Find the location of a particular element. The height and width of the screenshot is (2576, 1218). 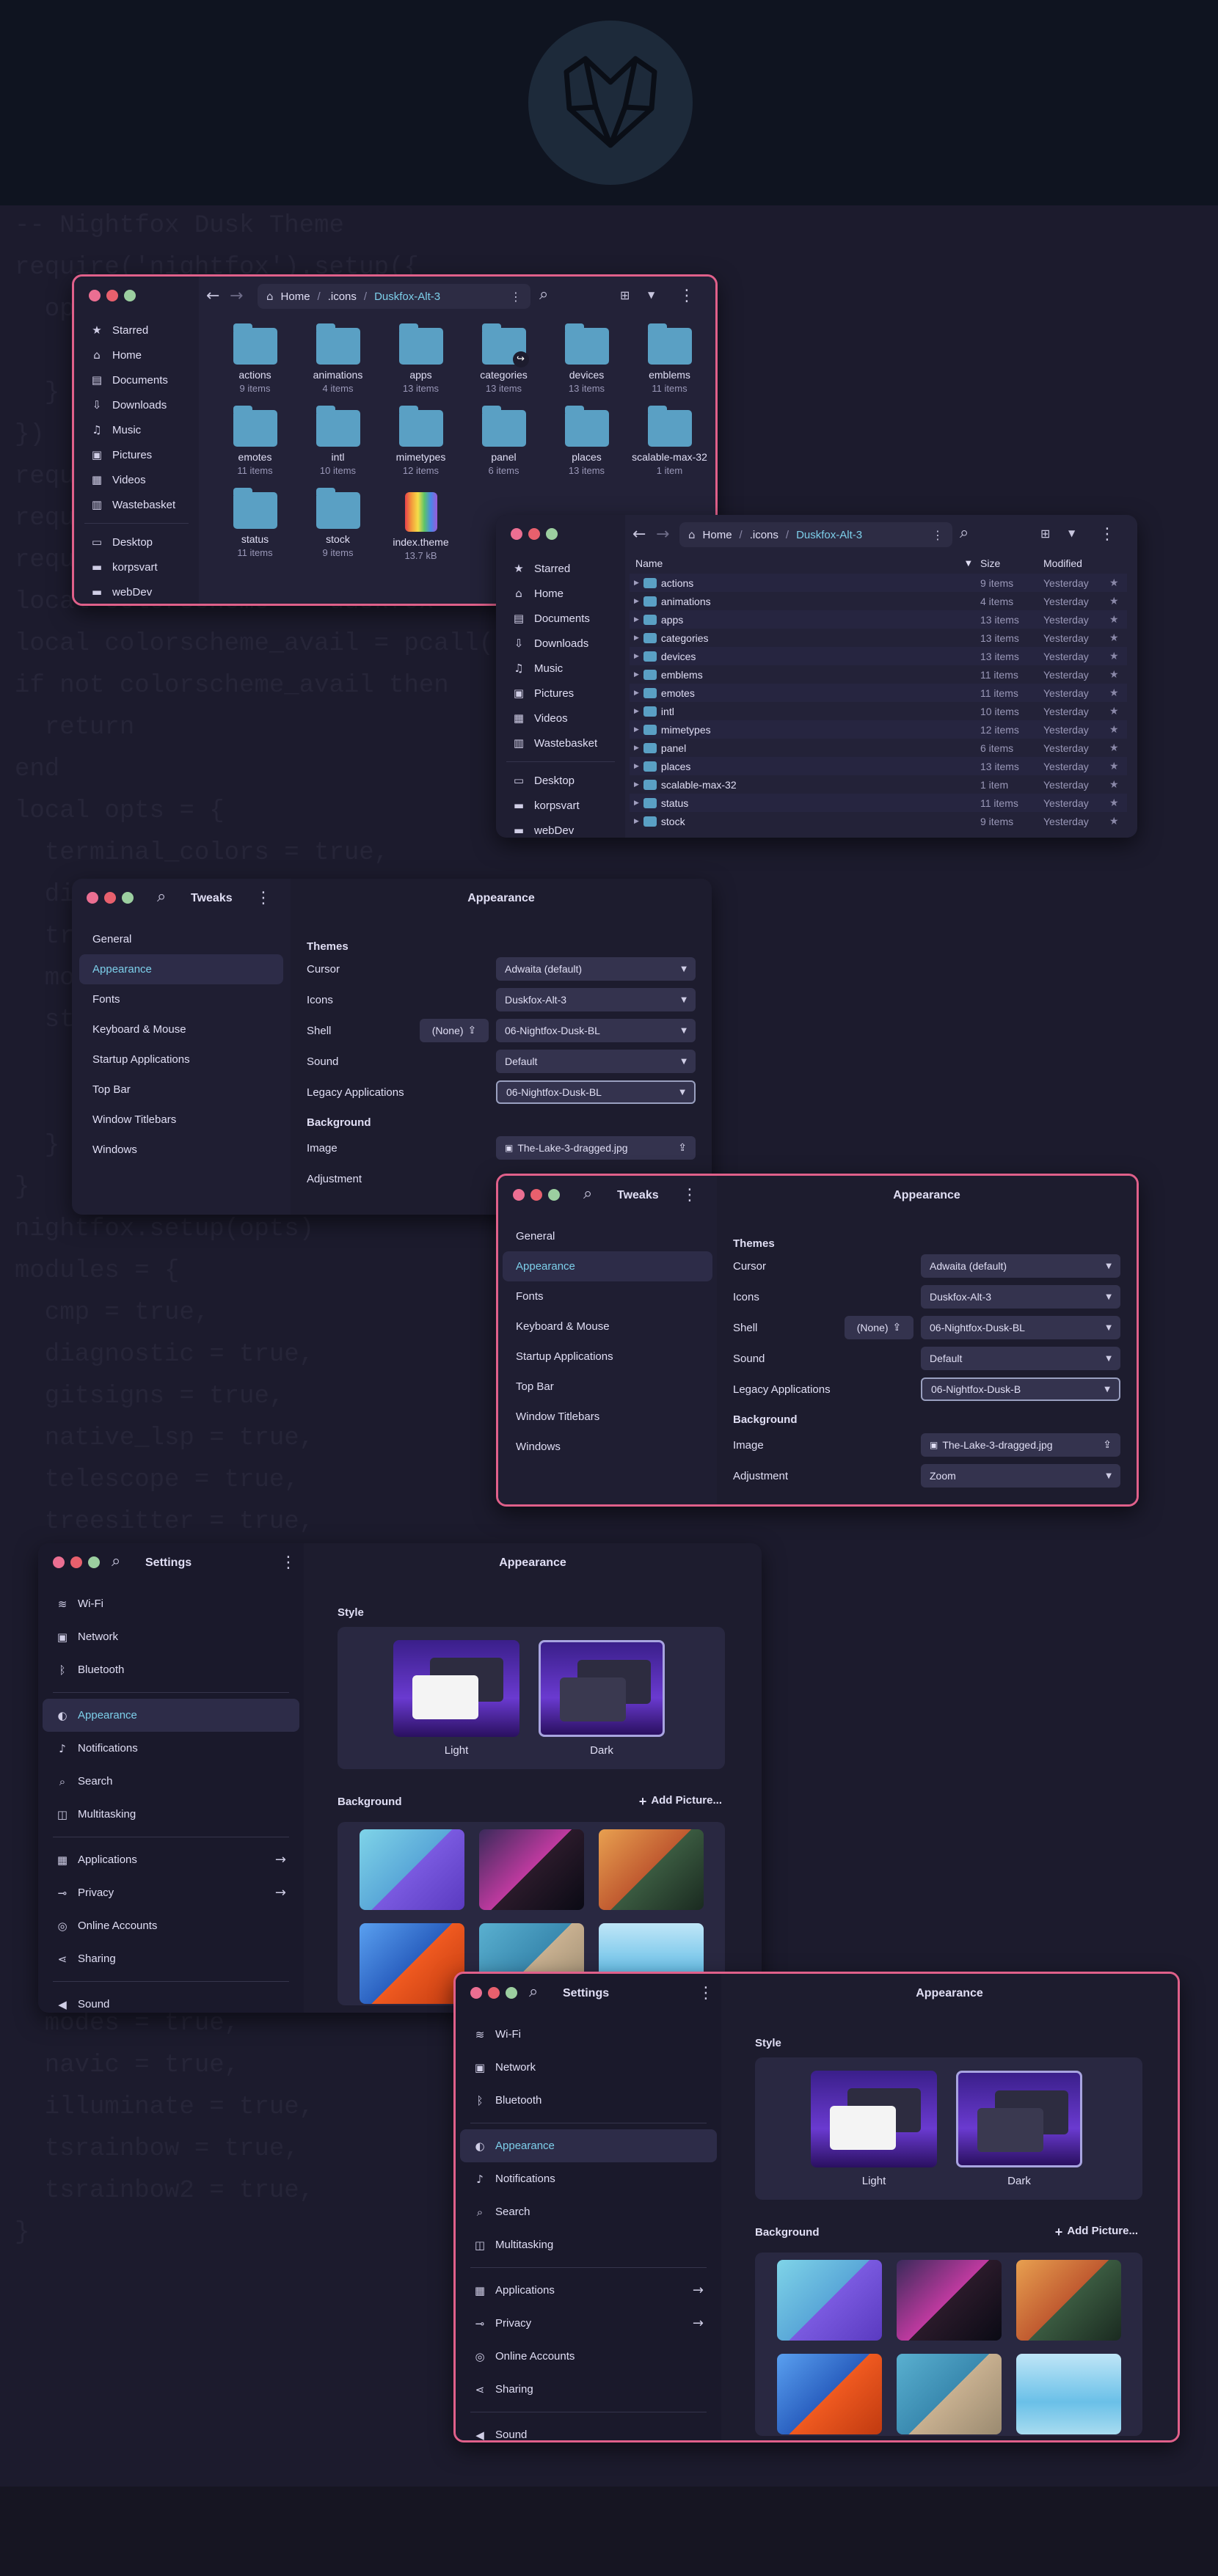

sidebar-item-wi-fi: ≋ Wi-Fi is located at coordinates (588, 2034).